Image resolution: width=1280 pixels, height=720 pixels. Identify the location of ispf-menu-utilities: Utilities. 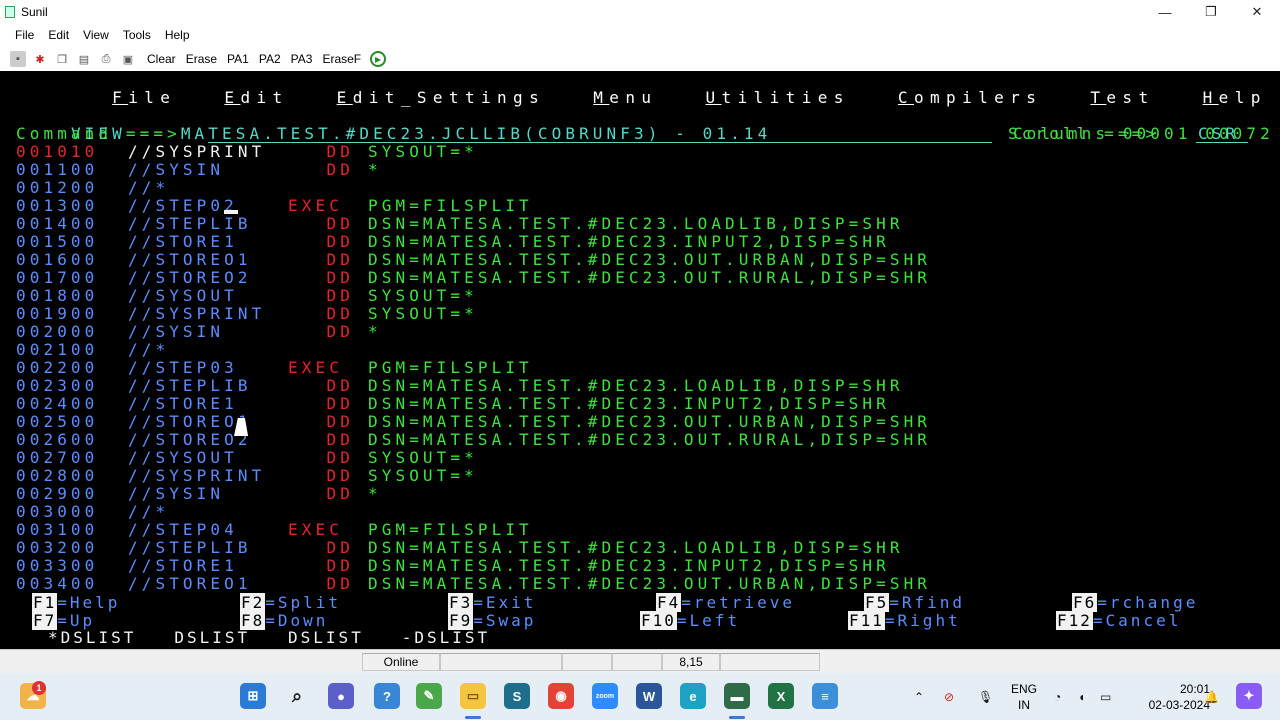
(778, 97).